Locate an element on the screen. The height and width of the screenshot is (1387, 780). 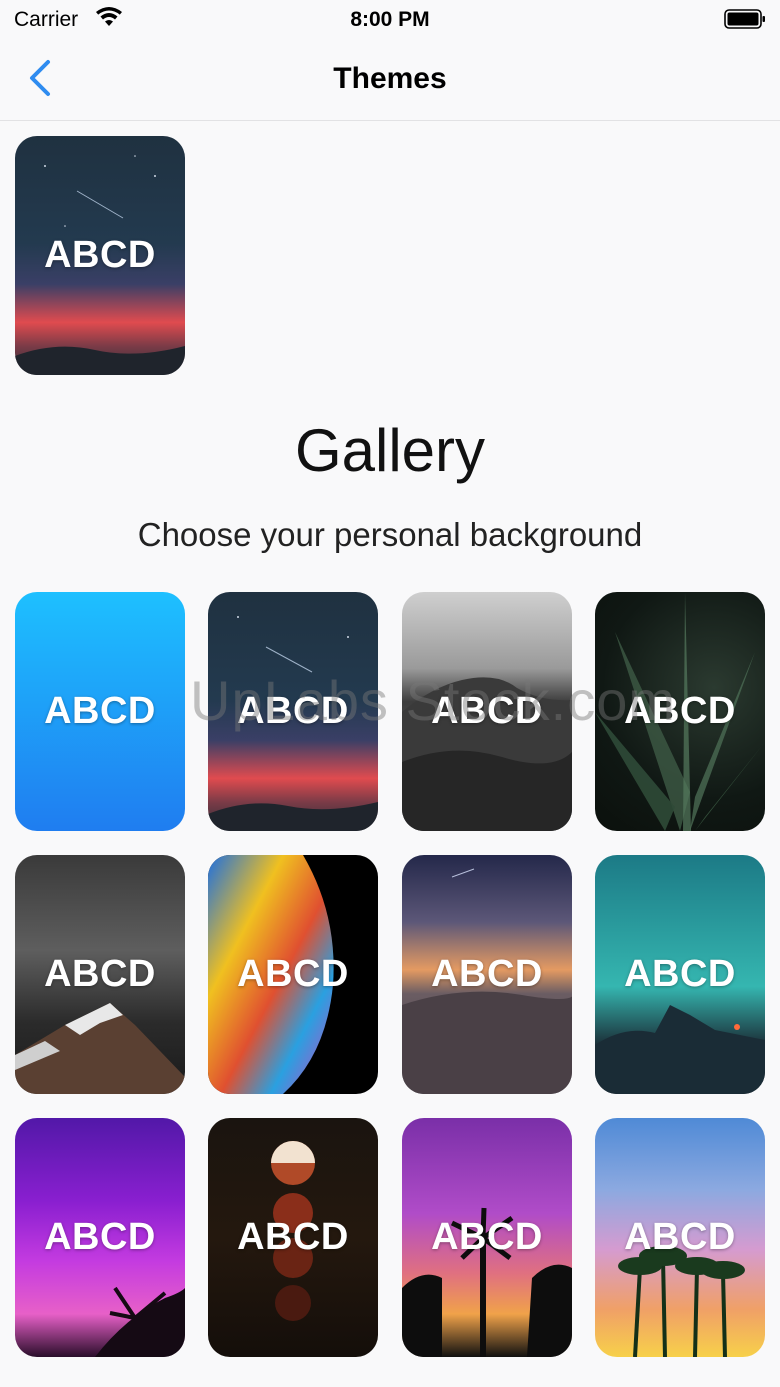
clock: 8:00 PM is located at coordinates (390, 19).